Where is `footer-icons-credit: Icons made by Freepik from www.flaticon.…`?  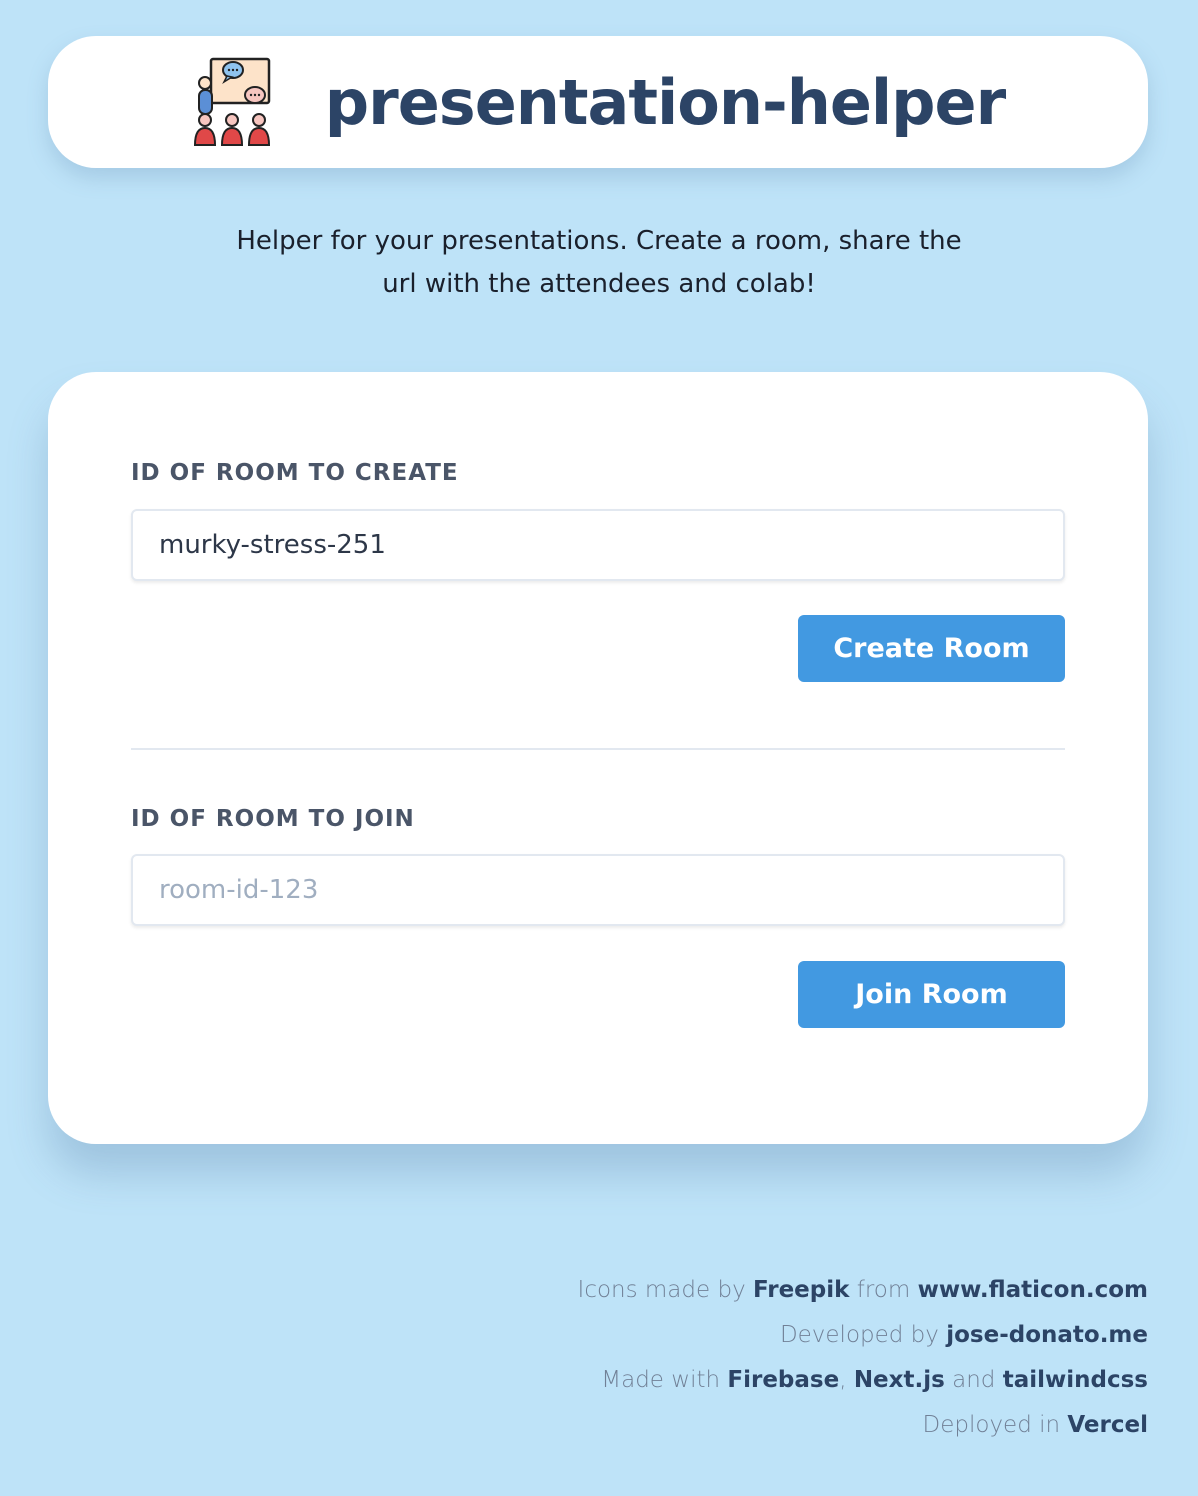
footer-icons-credit: Icons made by Freepik from www.flaticon.… is located at coordinates (862, 1290).